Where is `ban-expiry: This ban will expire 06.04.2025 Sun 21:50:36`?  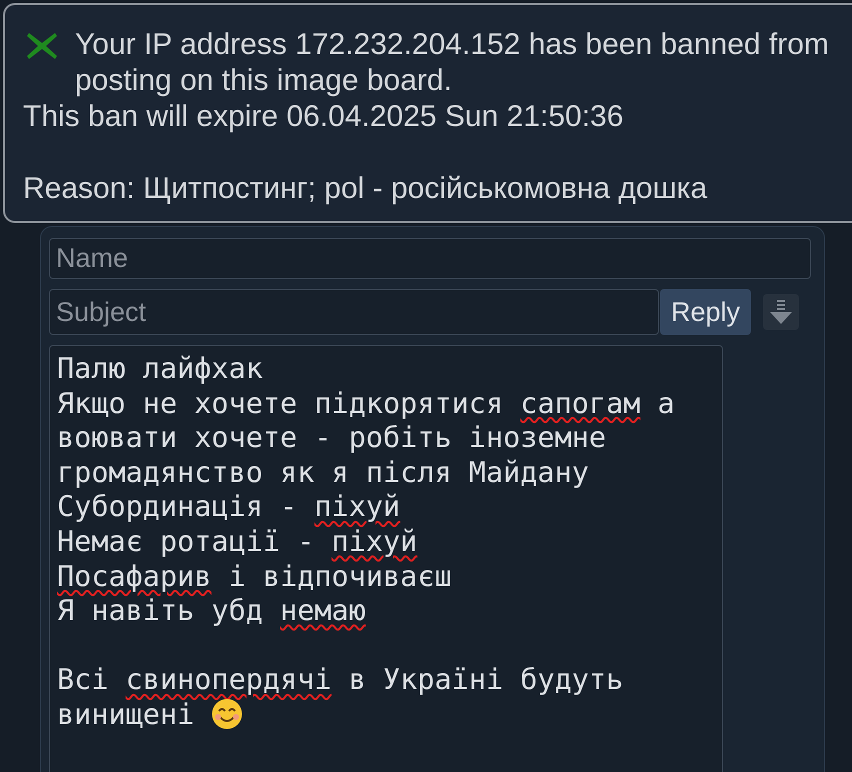 ban-expiry: This ban will expire 06.04.2025 Sun 21:50:36 is located at coordinates (323, 117).